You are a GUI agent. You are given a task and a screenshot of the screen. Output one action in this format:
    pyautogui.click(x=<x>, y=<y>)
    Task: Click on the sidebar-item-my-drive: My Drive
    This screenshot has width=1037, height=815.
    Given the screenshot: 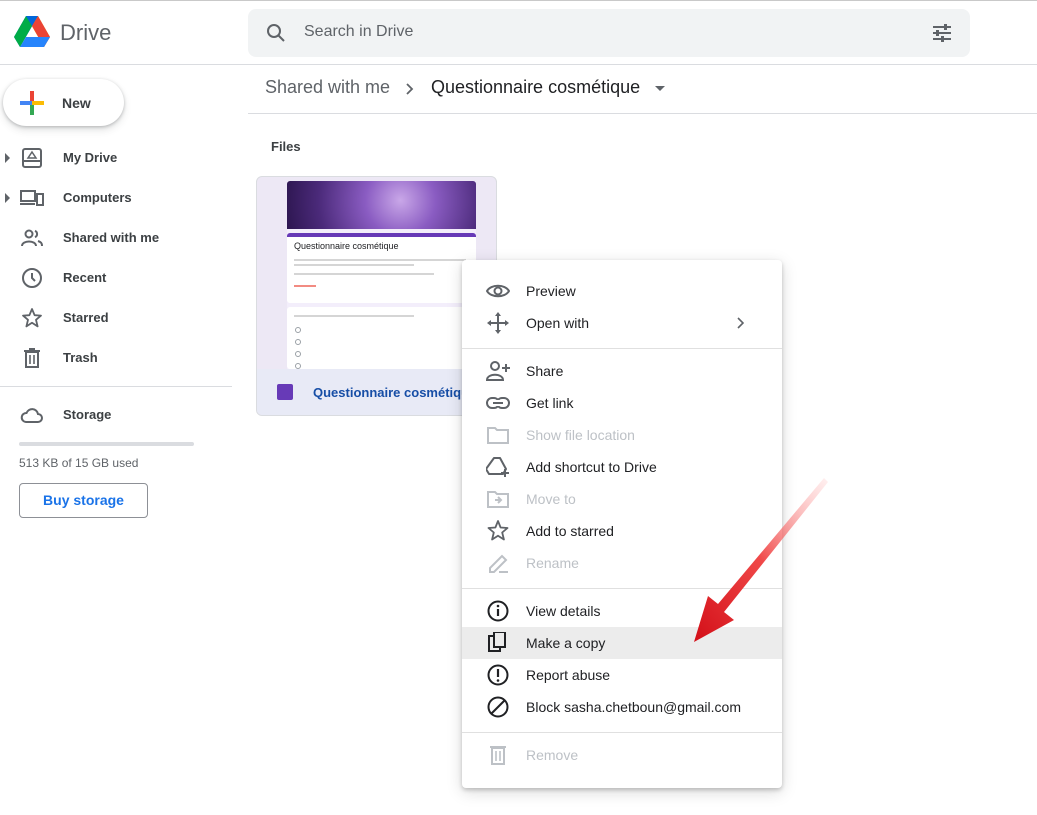 What is the action you would take?
    pyautogui.click(x=116, y=158)
    